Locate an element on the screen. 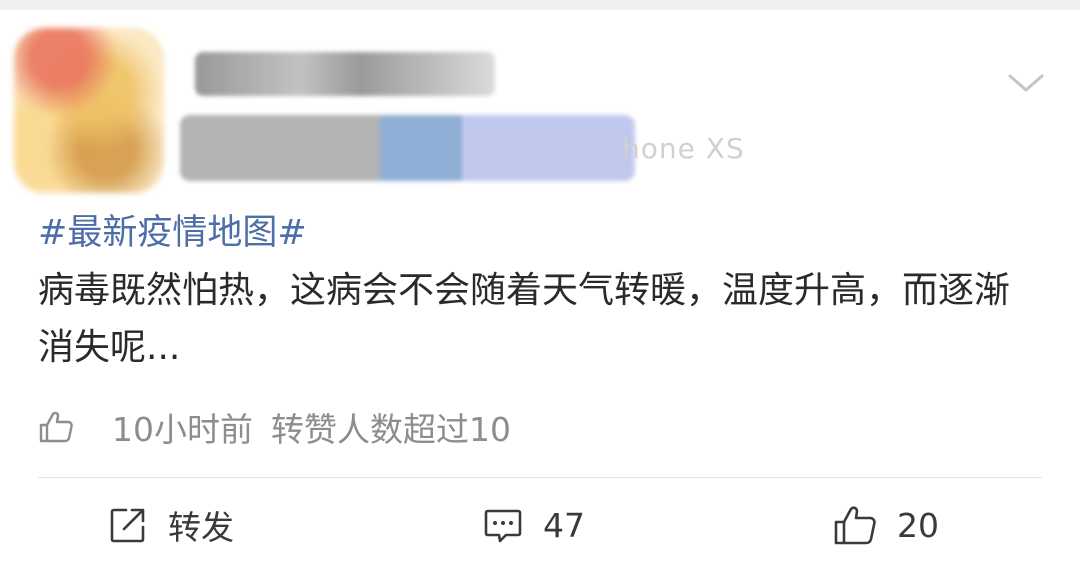 This screenshot has width=1080, height=570. chevron-down-icon is located at coordinates (1026, 84).